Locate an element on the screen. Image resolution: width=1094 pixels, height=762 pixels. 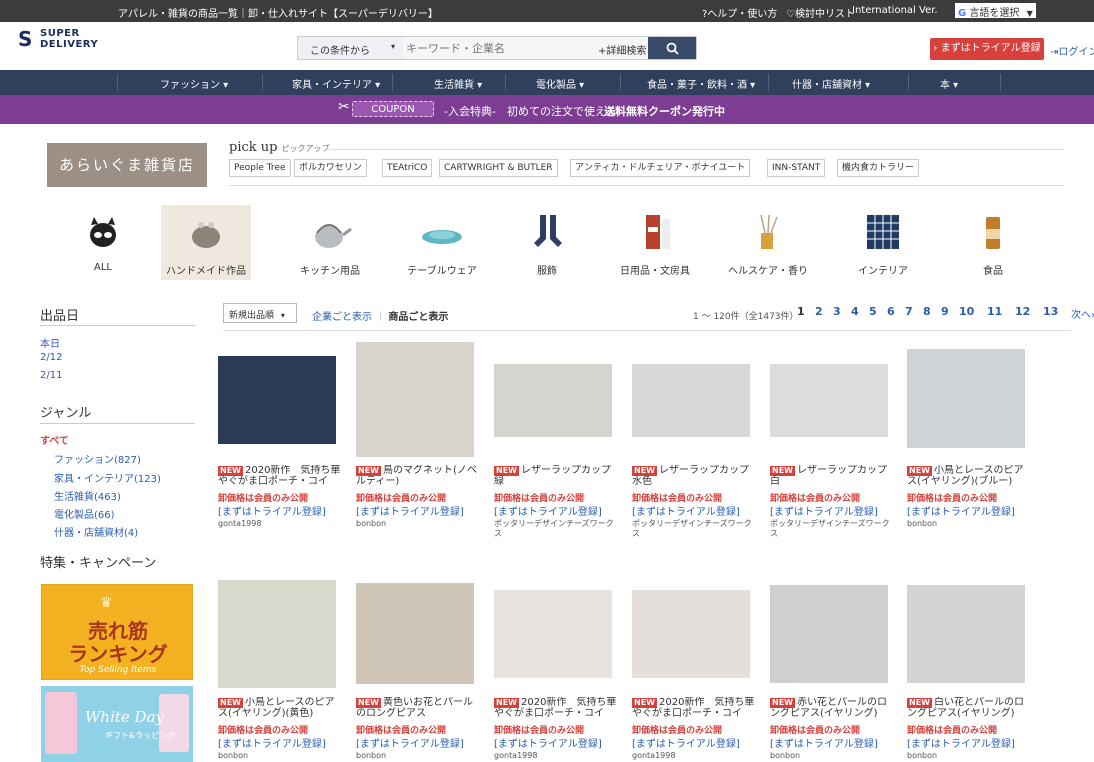
page-link: 5 is located at coordinates (873, 311).